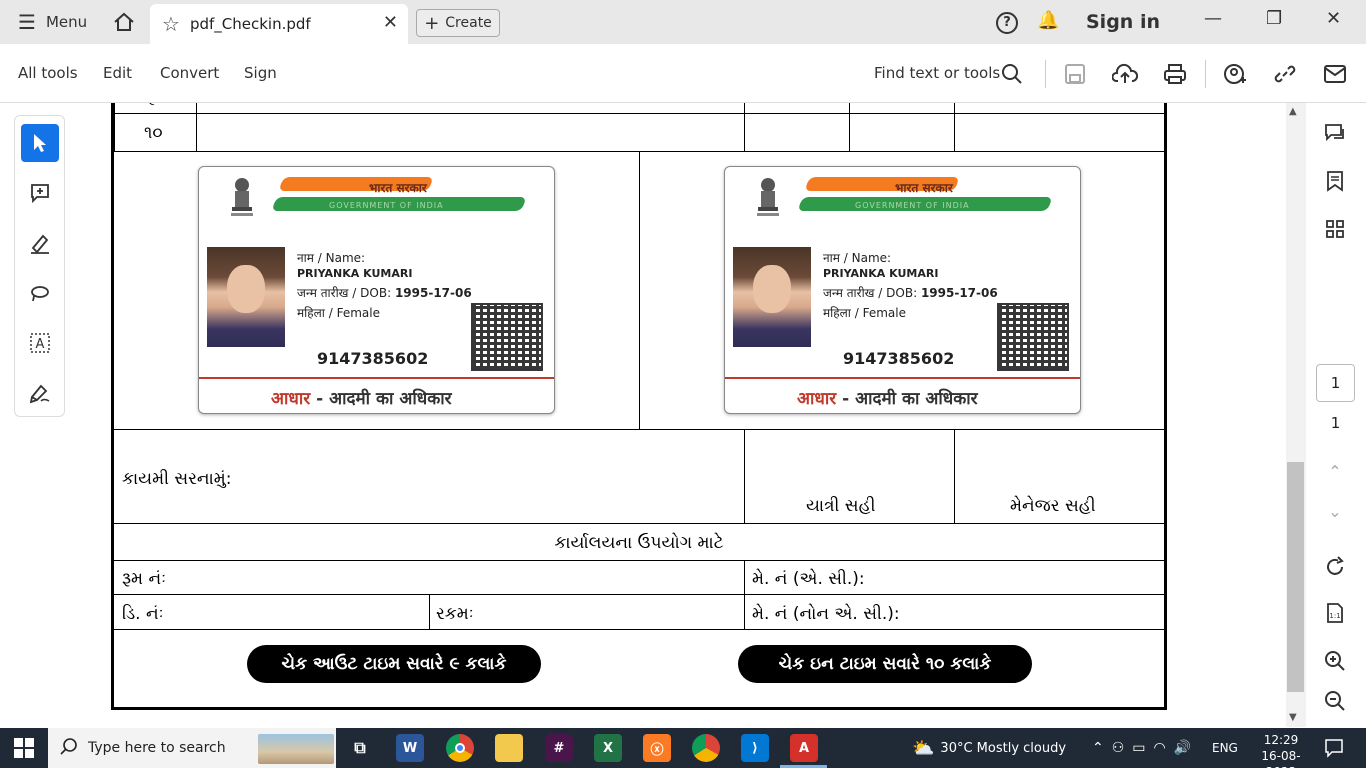 The width and height of the screenshot is (1366, 780). I want to click on emblem-icon, so click(242, 197).